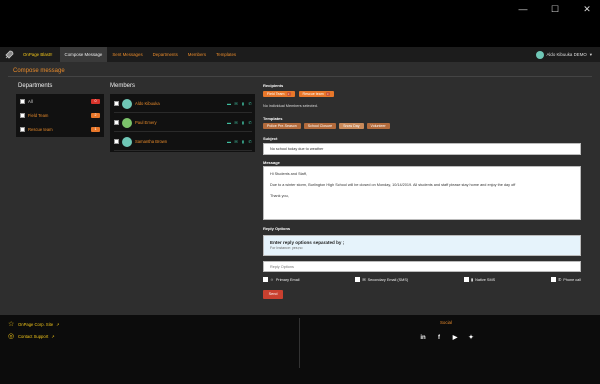  What do you see at coordinates (147, 103) in the screenshot?
I see `member-name: Aldo Kibuuka` at bounding box center [147, 103].